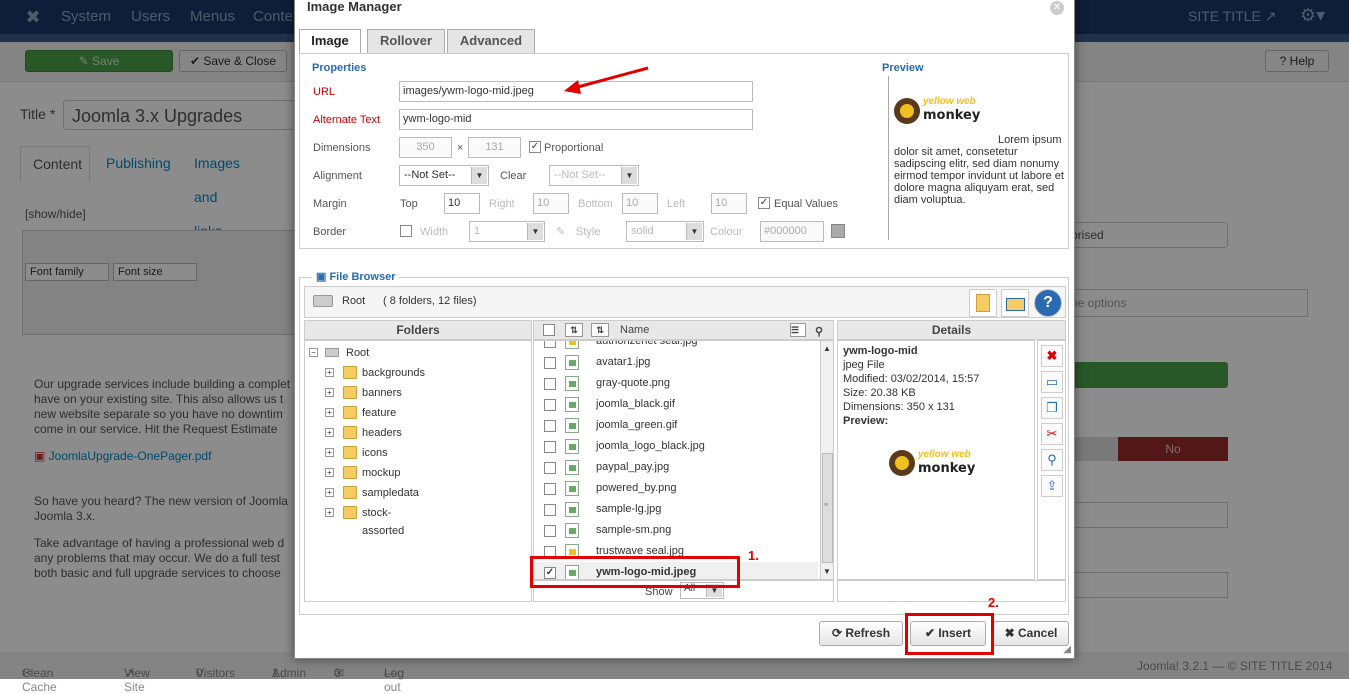 This screenshot has height=694, width=1349. What do you see at coordinates (827, 571) in the screenshot?
I see `scroll-down-icon: ▼` at bounding box center [827, 571].